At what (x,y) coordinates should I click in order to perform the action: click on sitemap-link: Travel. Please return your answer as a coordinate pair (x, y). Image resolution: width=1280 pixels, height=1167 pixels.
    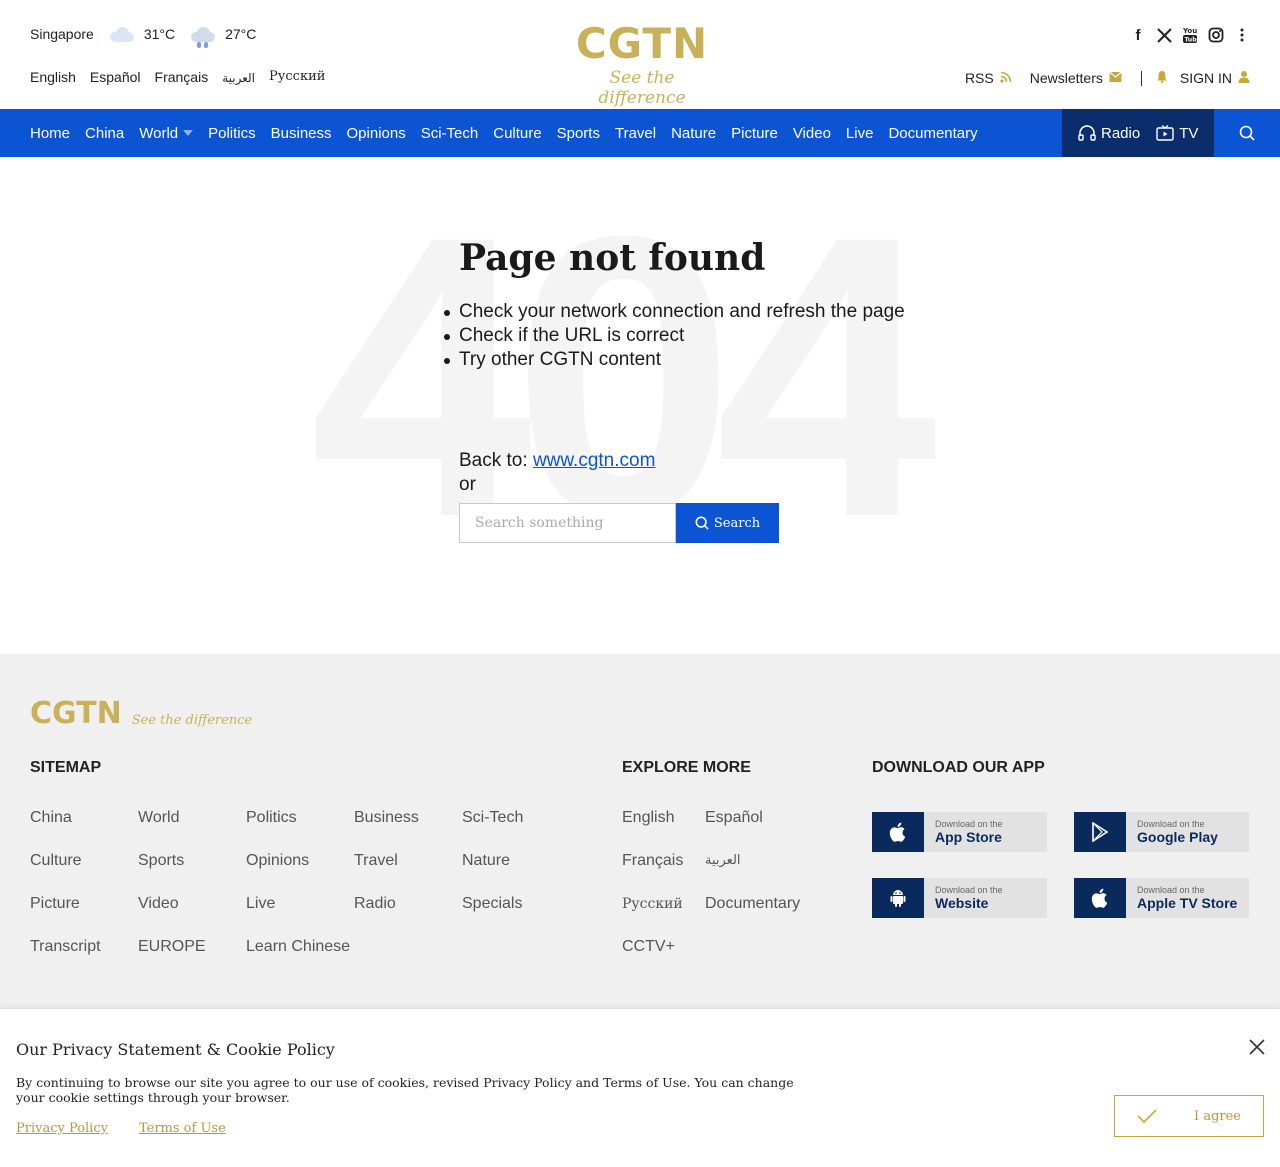
    Looking at the image, I should click on (408, 861).